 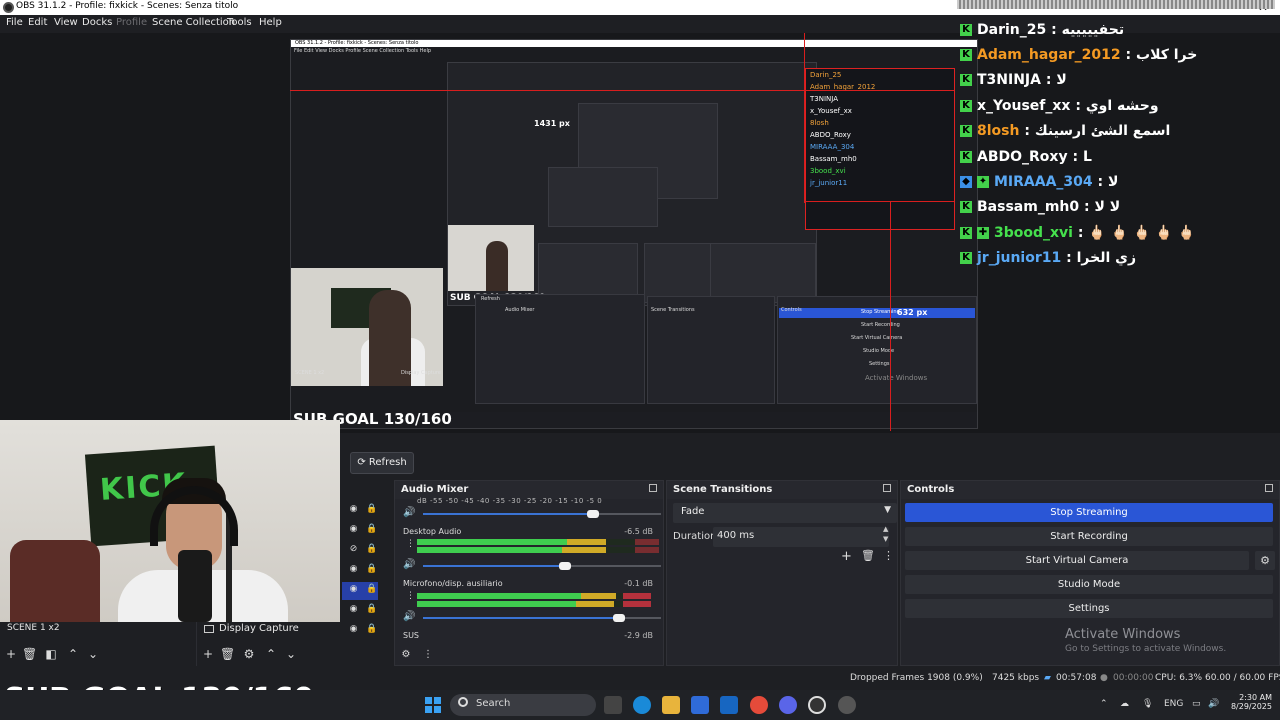 I want to click on chat-line: K ✚ 3bood_xvi : 🖕🏻 🖕🏻 🖕🏻 🖕🏻 🖕🏻, so click(x=1077, y=236).